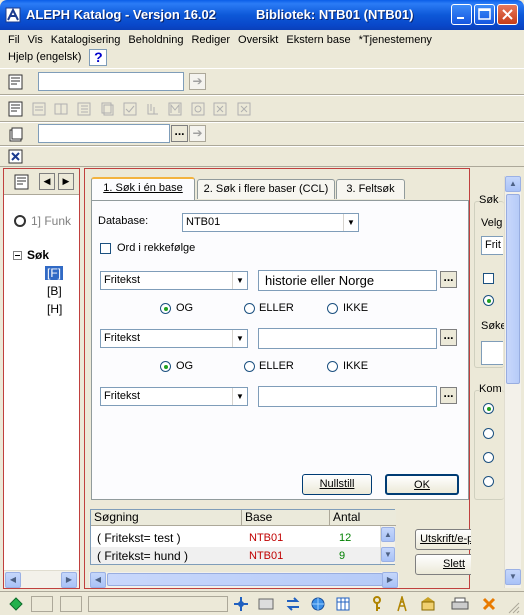 Image resolution: width=524 pixels, height=615 pixels. What do you see at coordinates (16, 109) in the screenshot?
I see `catalog-record-icon` at bounding box center [16, 109].